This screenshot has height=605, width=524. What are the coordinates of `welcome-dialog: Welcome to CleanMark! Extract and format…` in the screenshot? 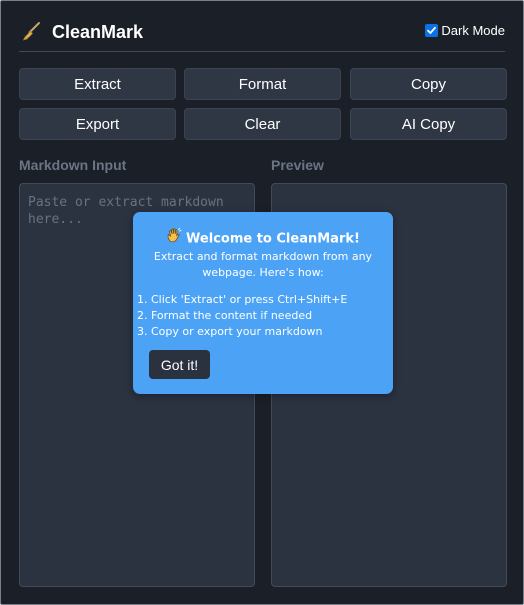 It's located at (263, 303).